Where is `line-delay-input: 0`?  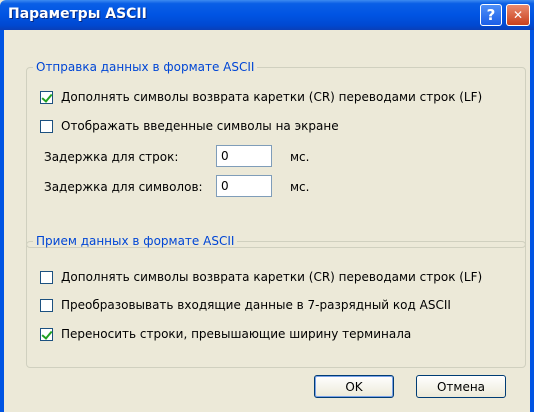
line-delay-input: 0 is located at coordinates (244, 156).